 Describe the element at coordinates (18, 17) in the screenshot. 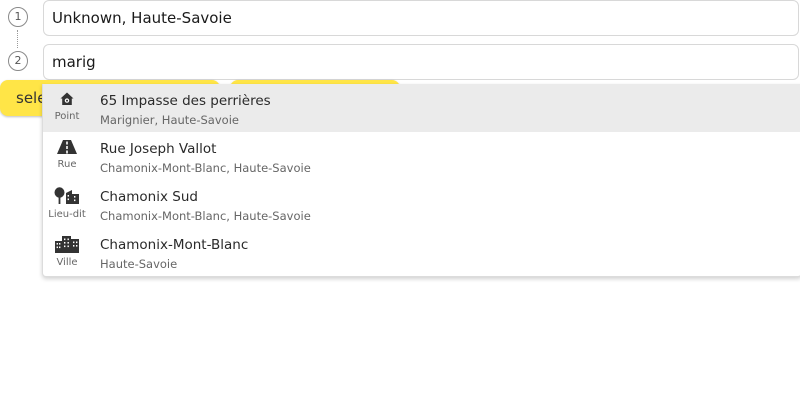

I see `step-1-number: 1` at that location.